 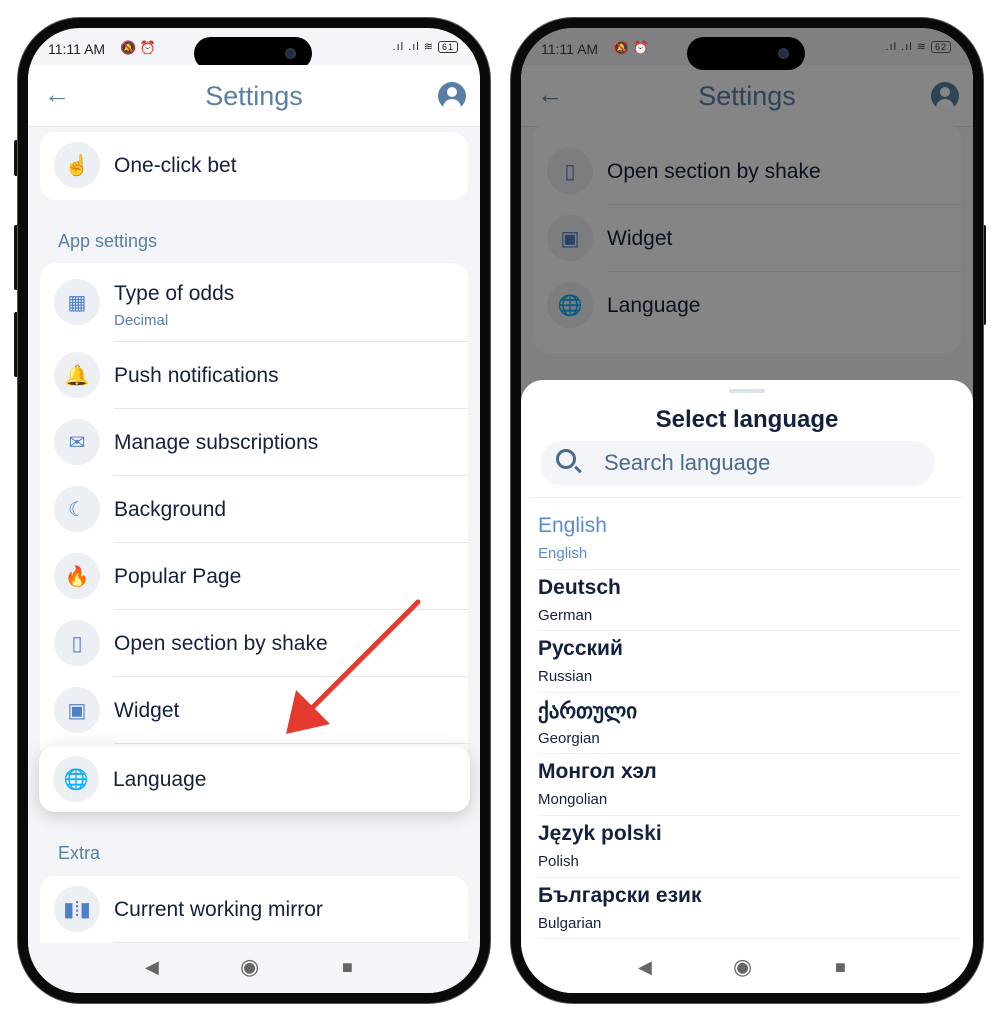 I want to click on language-english-name: Mongolian, so click(x=573, y=800).